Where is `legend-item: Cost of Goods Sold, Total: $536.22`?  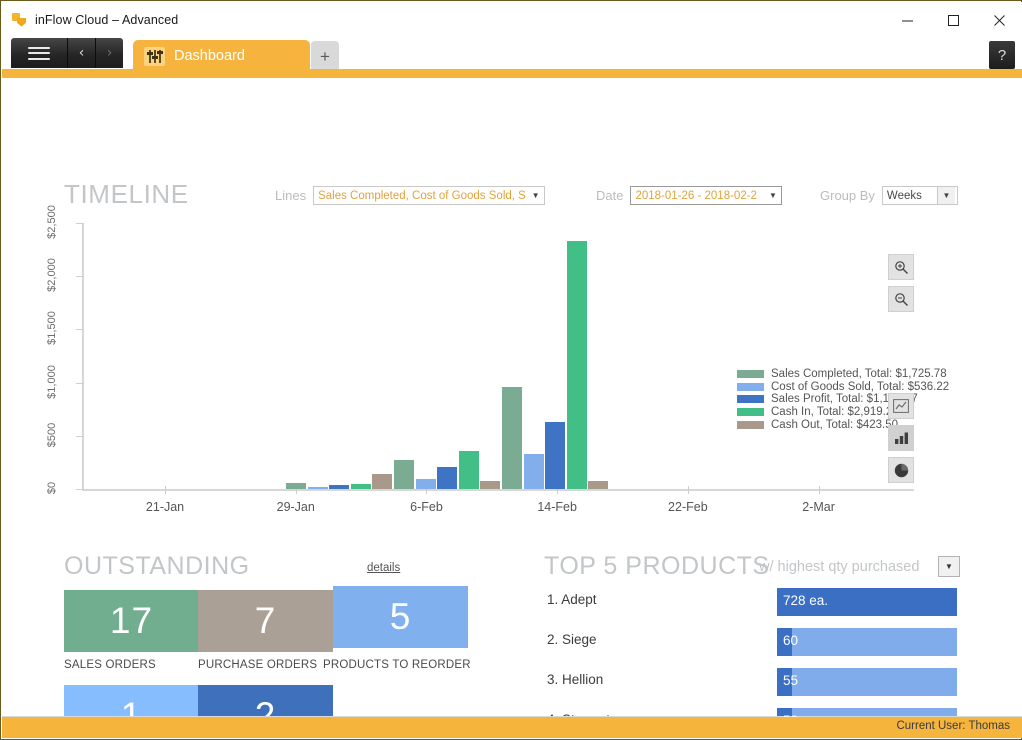
legend-item: Cost of Goods Sold, Total: $536.22 is located at coordinates (843, 387).